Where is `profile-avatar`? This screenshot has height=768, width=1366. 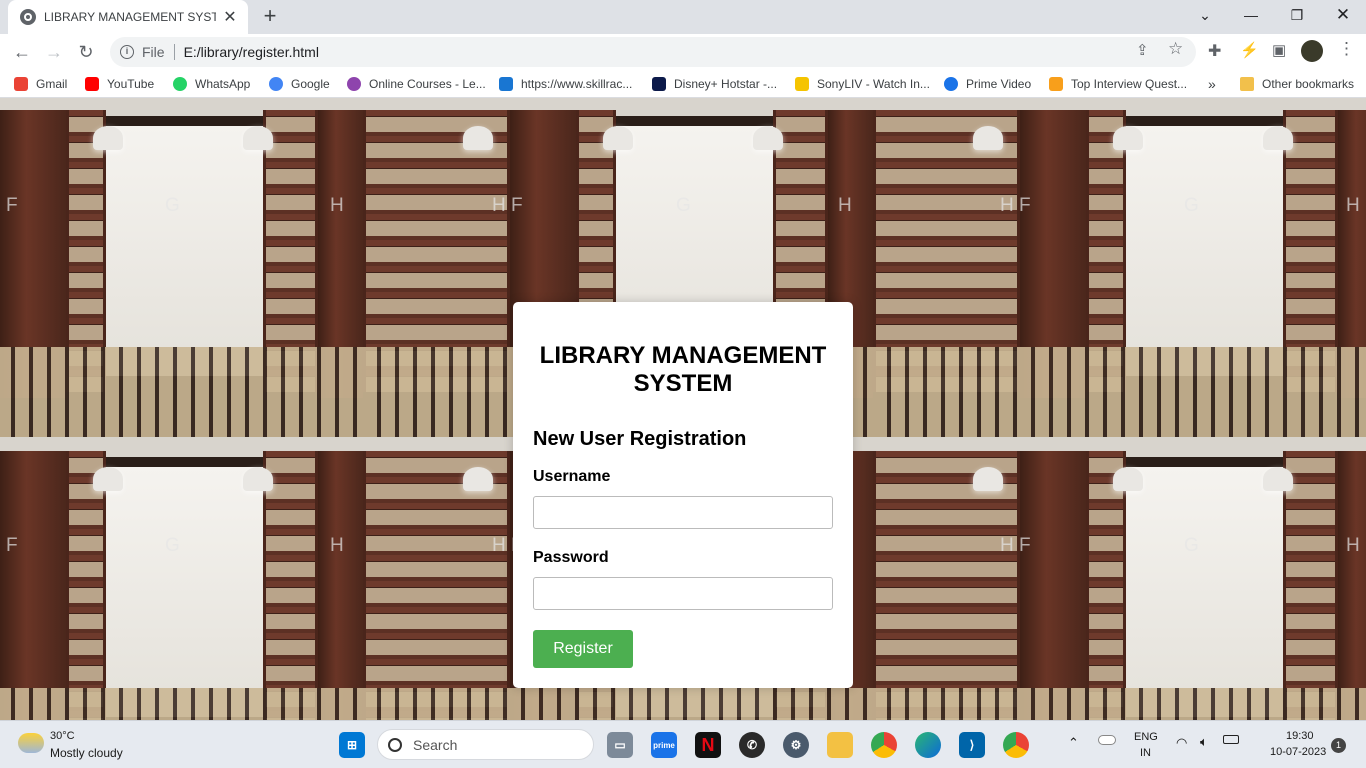
profile-avatar is located at coordinates (1312, 51).